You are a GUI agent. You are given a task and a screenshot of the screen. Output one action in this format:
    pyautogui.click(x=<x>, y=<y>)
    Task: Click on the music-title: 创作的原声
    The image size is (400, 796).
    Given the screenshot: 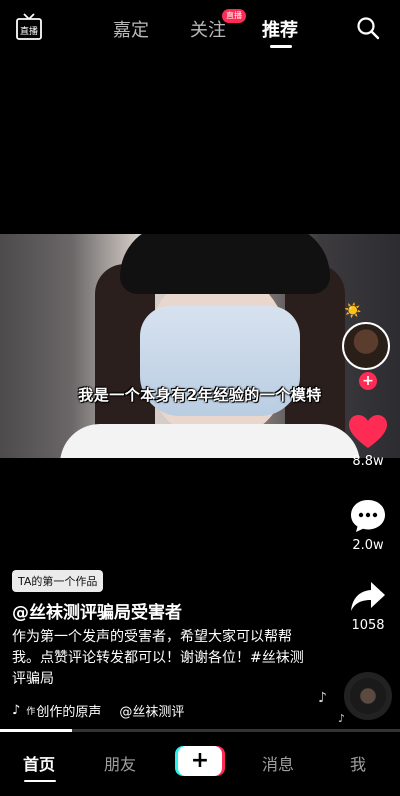 What is the action you would take?
    pyautogui.click(x=69, y=712)
    